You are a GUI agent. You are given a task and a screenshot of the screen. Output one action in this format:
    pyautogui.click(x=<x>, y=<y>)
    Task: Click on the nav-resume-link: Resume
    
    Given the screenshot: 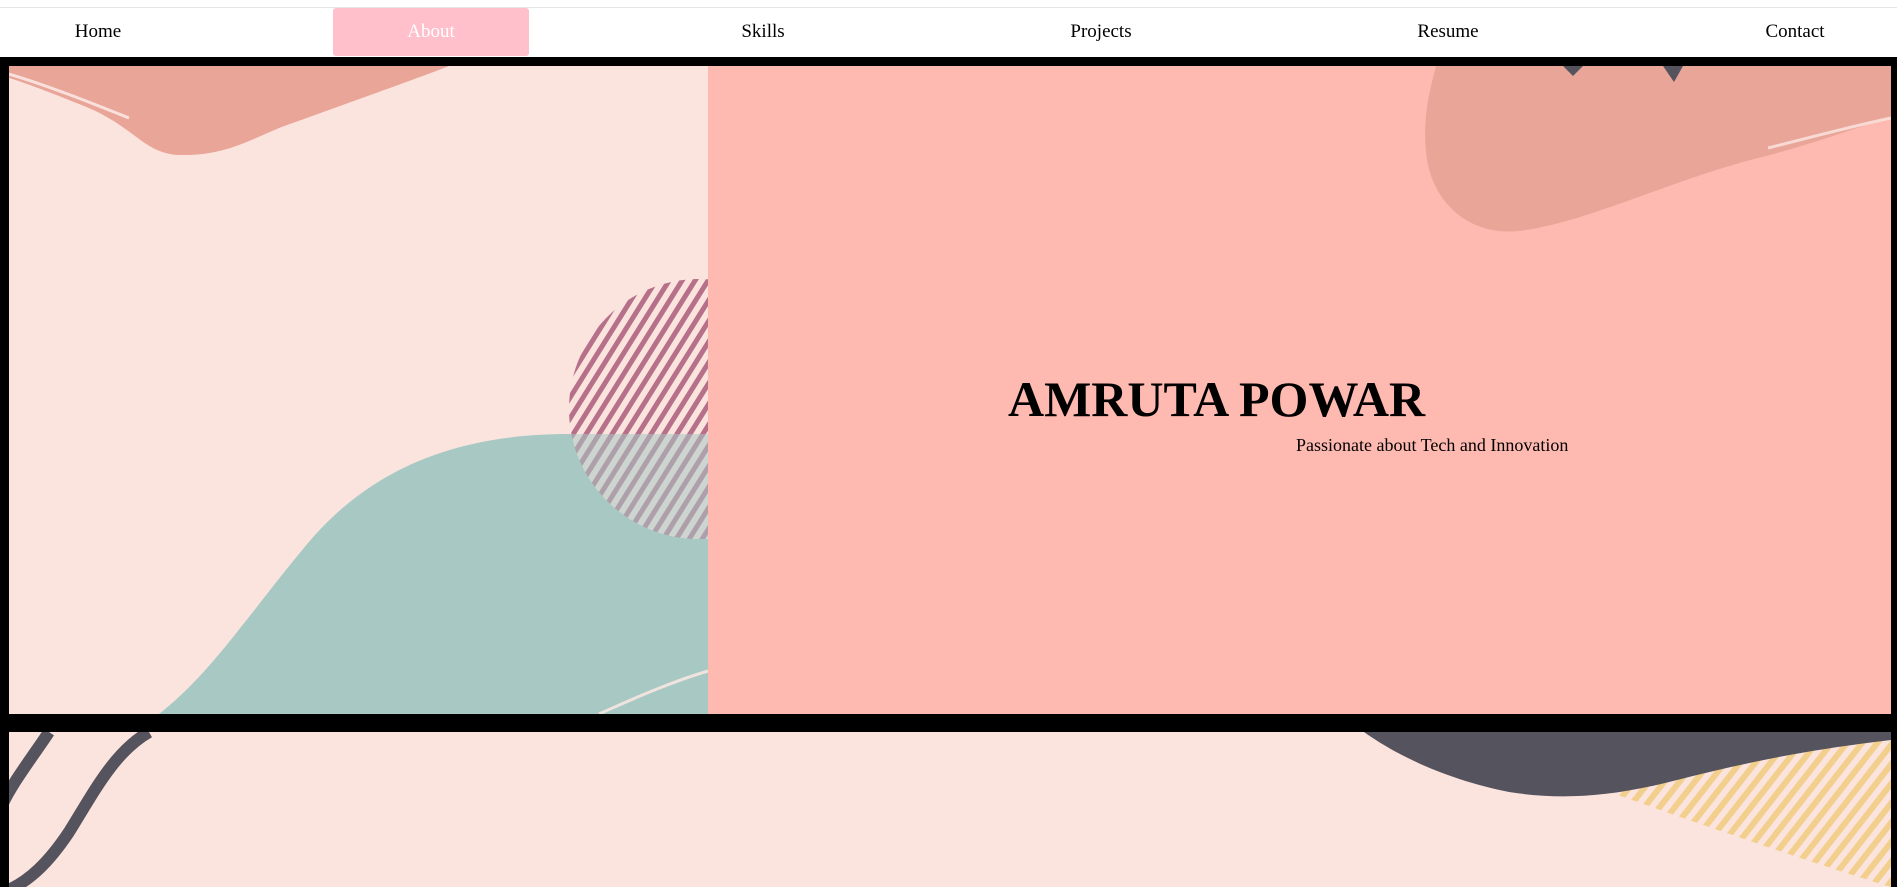 What is the action you would take?
    pyautogui.click(x=1448, y=32)
    